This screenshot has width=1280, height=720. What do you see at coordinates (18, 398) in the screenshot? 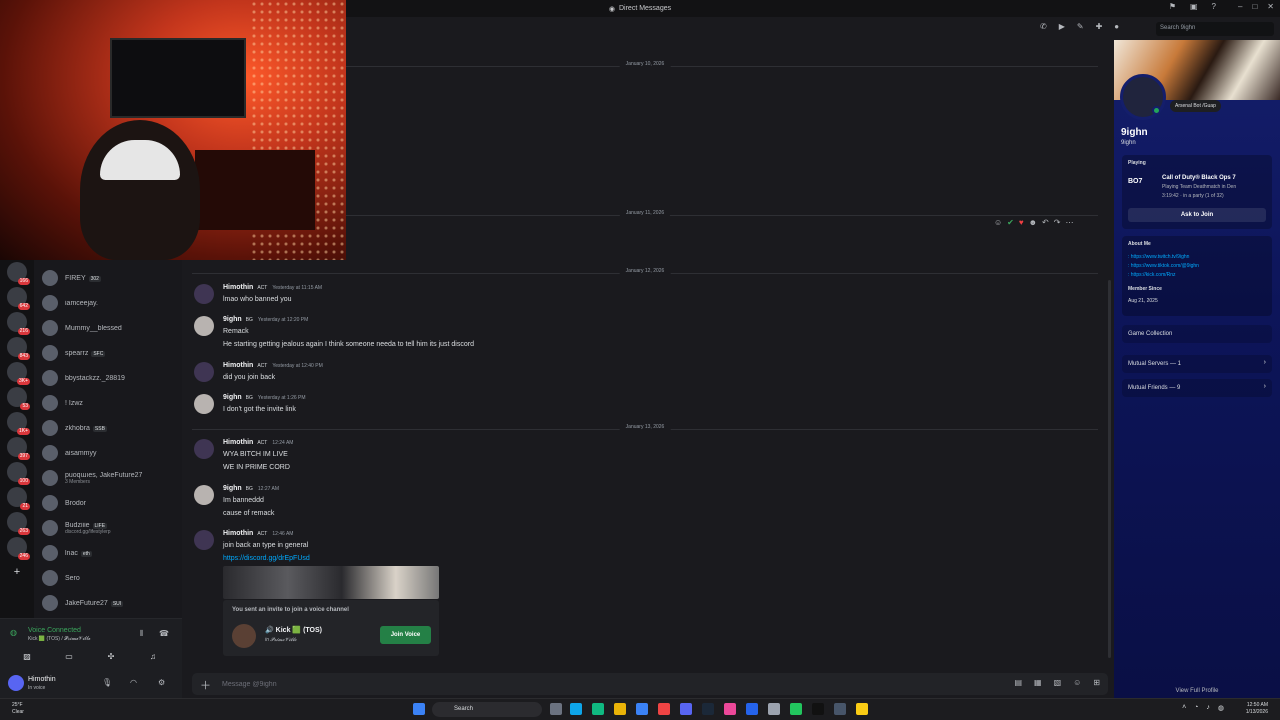
I see `server-icon: 53` at bounding box center [18, 398].